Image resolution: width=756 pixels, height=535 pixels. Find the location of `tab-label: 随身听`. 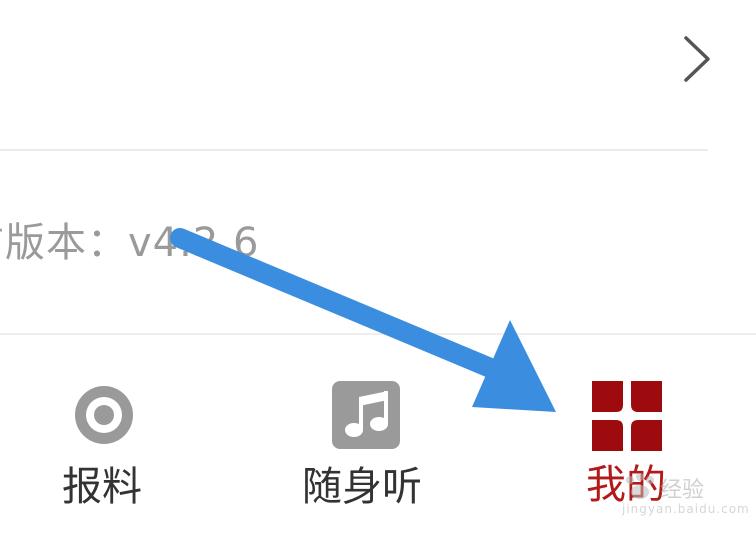

tab-label: 随身听 is located at coordinates (362, 487).